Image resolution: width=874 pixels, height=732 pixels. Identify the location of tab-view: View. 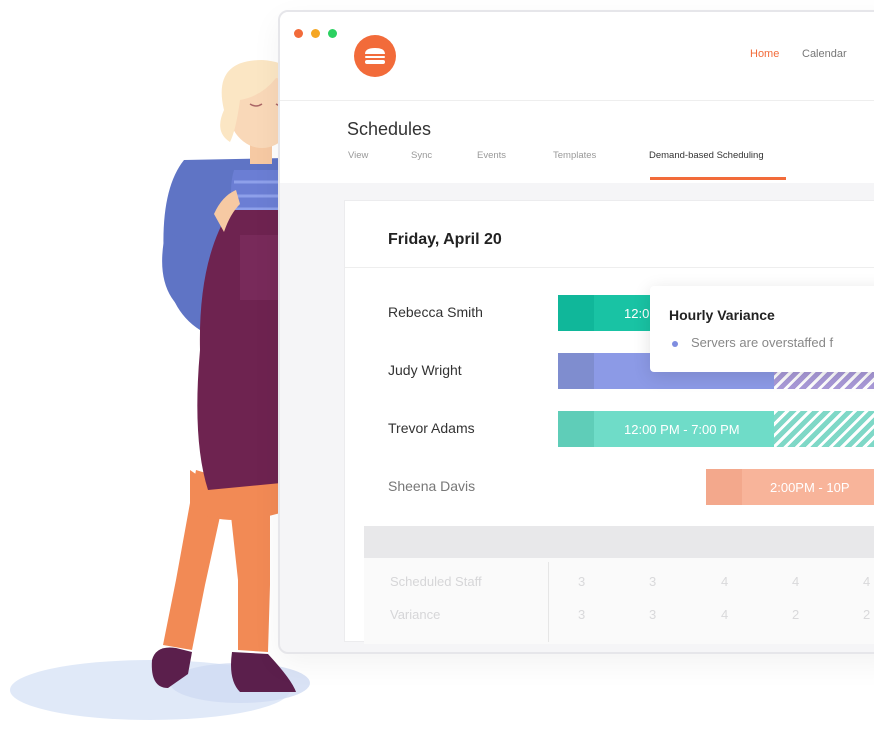
(358, 155).